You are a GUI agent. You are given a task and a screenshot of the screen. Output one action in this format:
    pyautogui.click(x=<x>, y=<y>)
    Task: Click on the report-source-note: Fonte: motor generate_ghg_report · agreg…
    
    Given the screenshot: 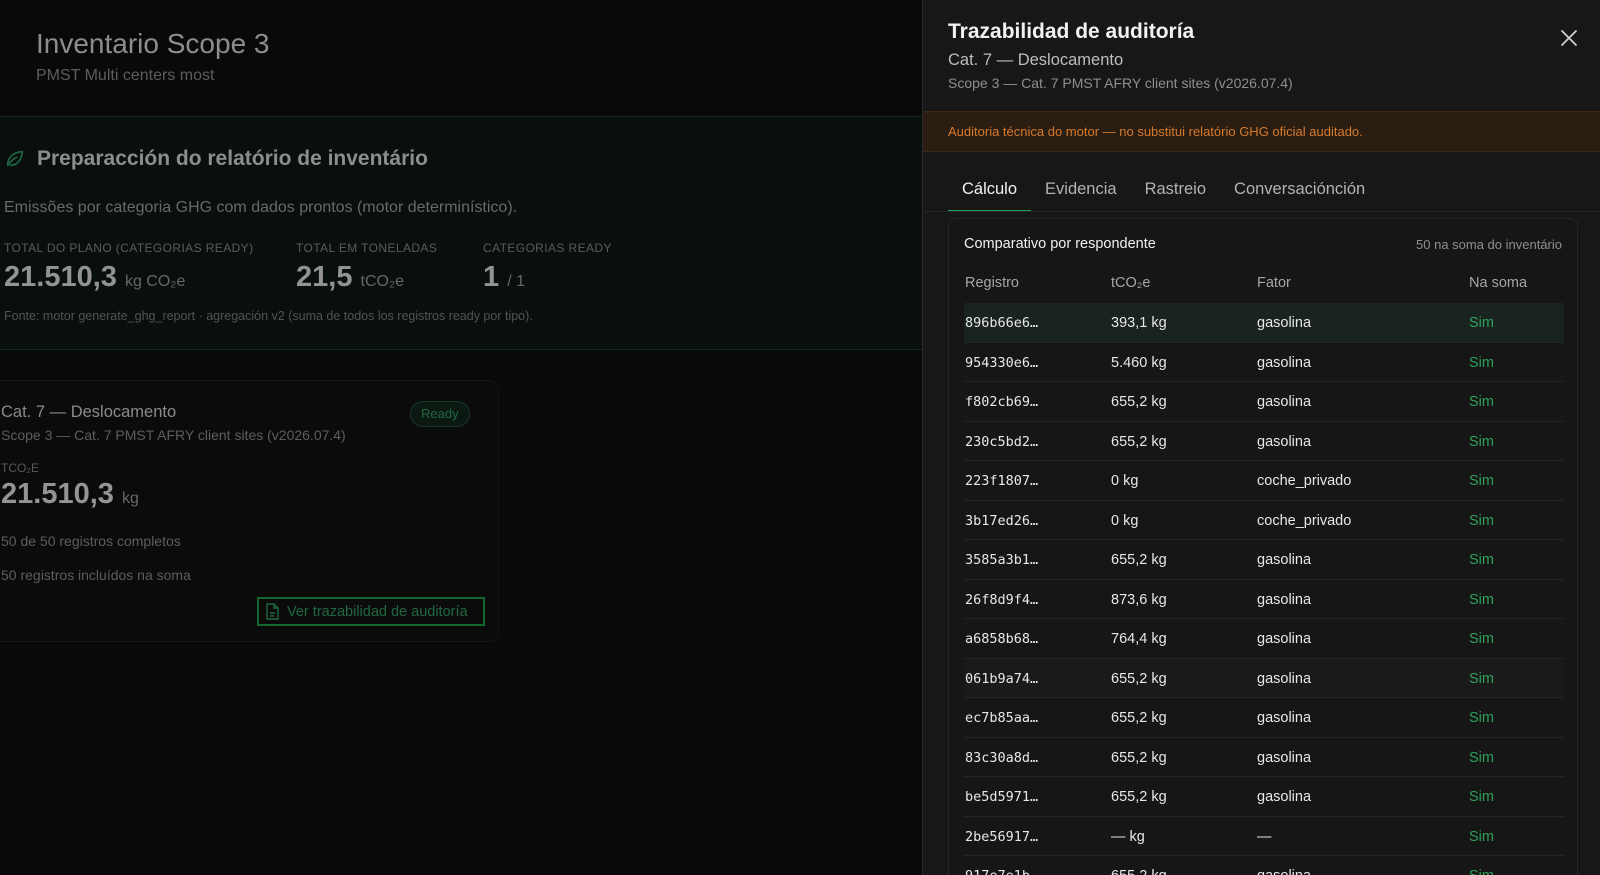 What is the action you would take?
    pyautogui.click(x=268, y=316)
    